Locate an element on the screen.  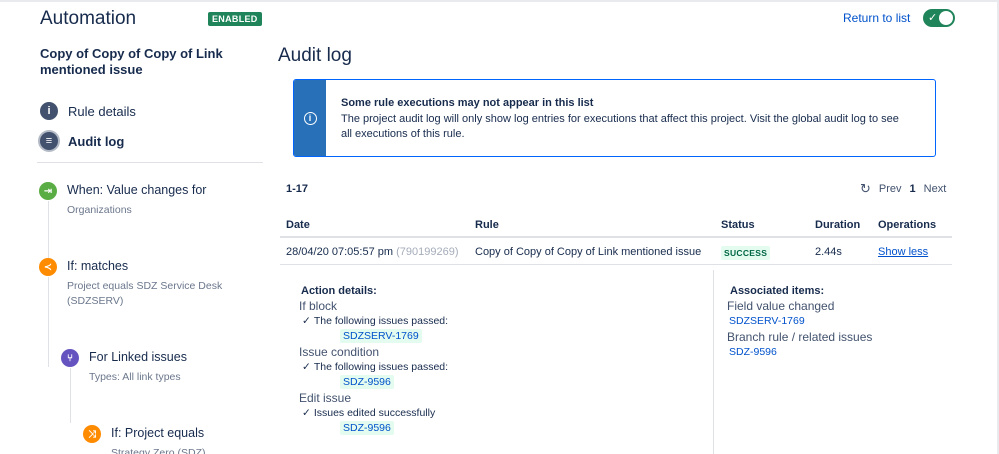
nav-rule-details: i Rule details is located at coordinates (88, 111).